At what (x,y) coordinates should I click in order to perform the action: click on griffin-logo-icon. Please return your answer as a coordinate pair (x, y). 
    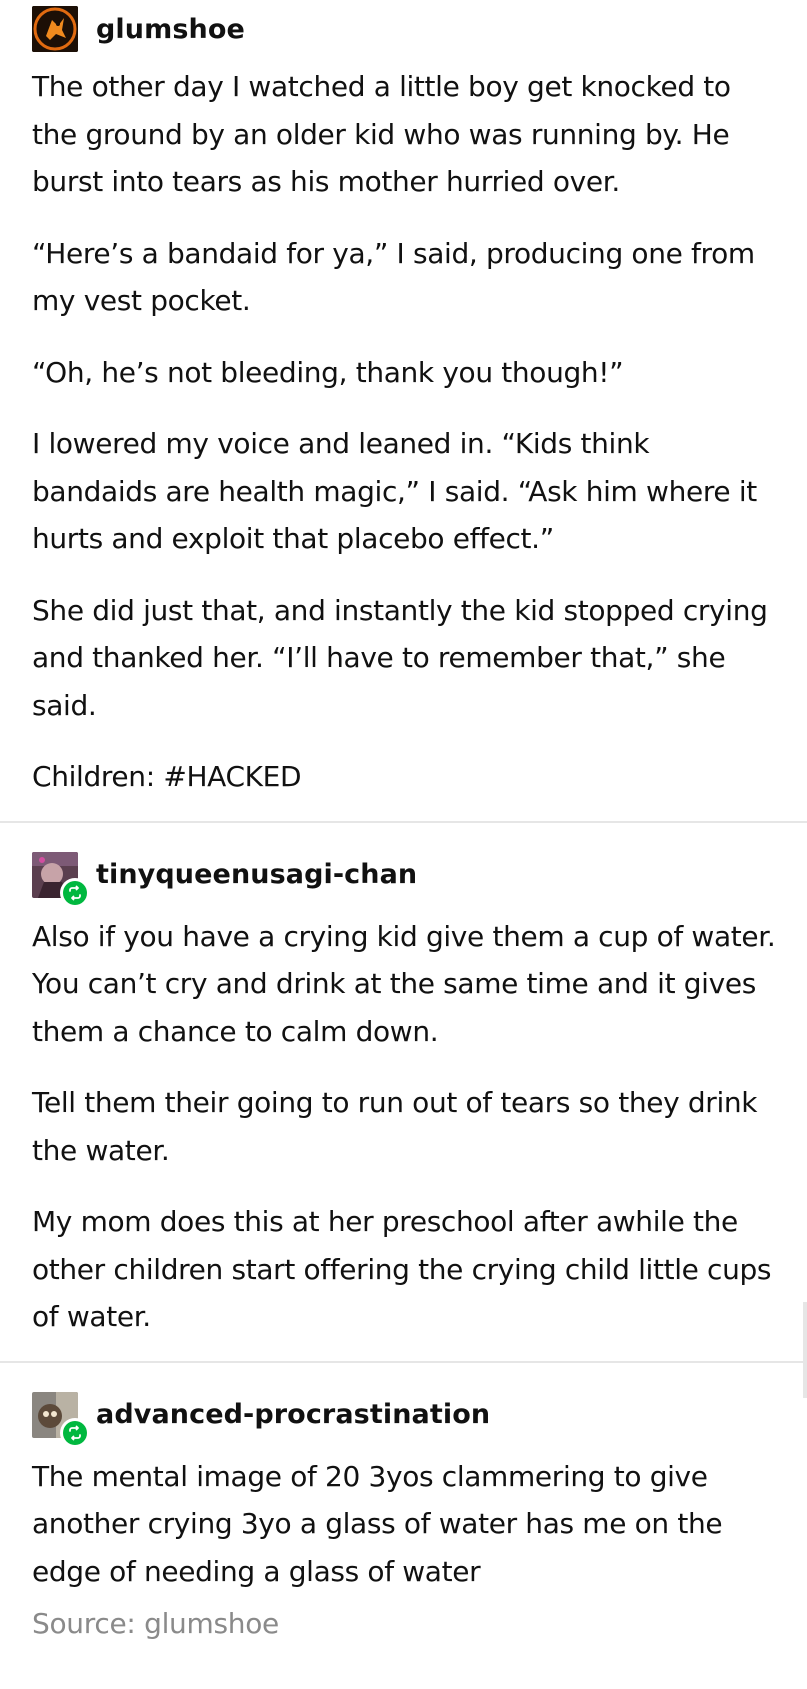
    Looking at the image, I should click on (55, 29).